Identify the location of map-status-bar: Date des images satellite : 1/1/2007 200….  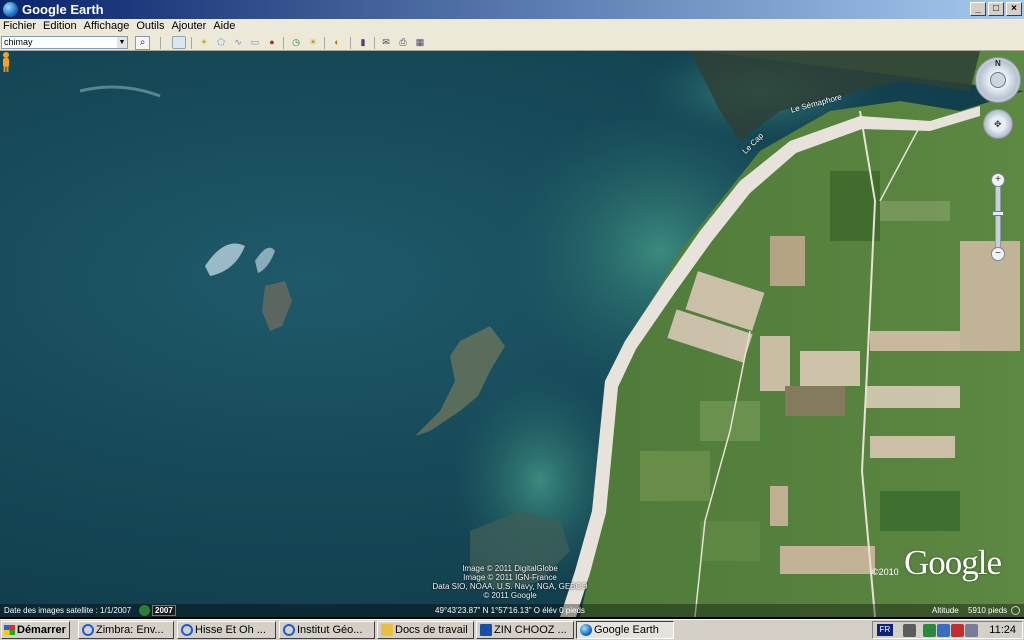
(512, 610).